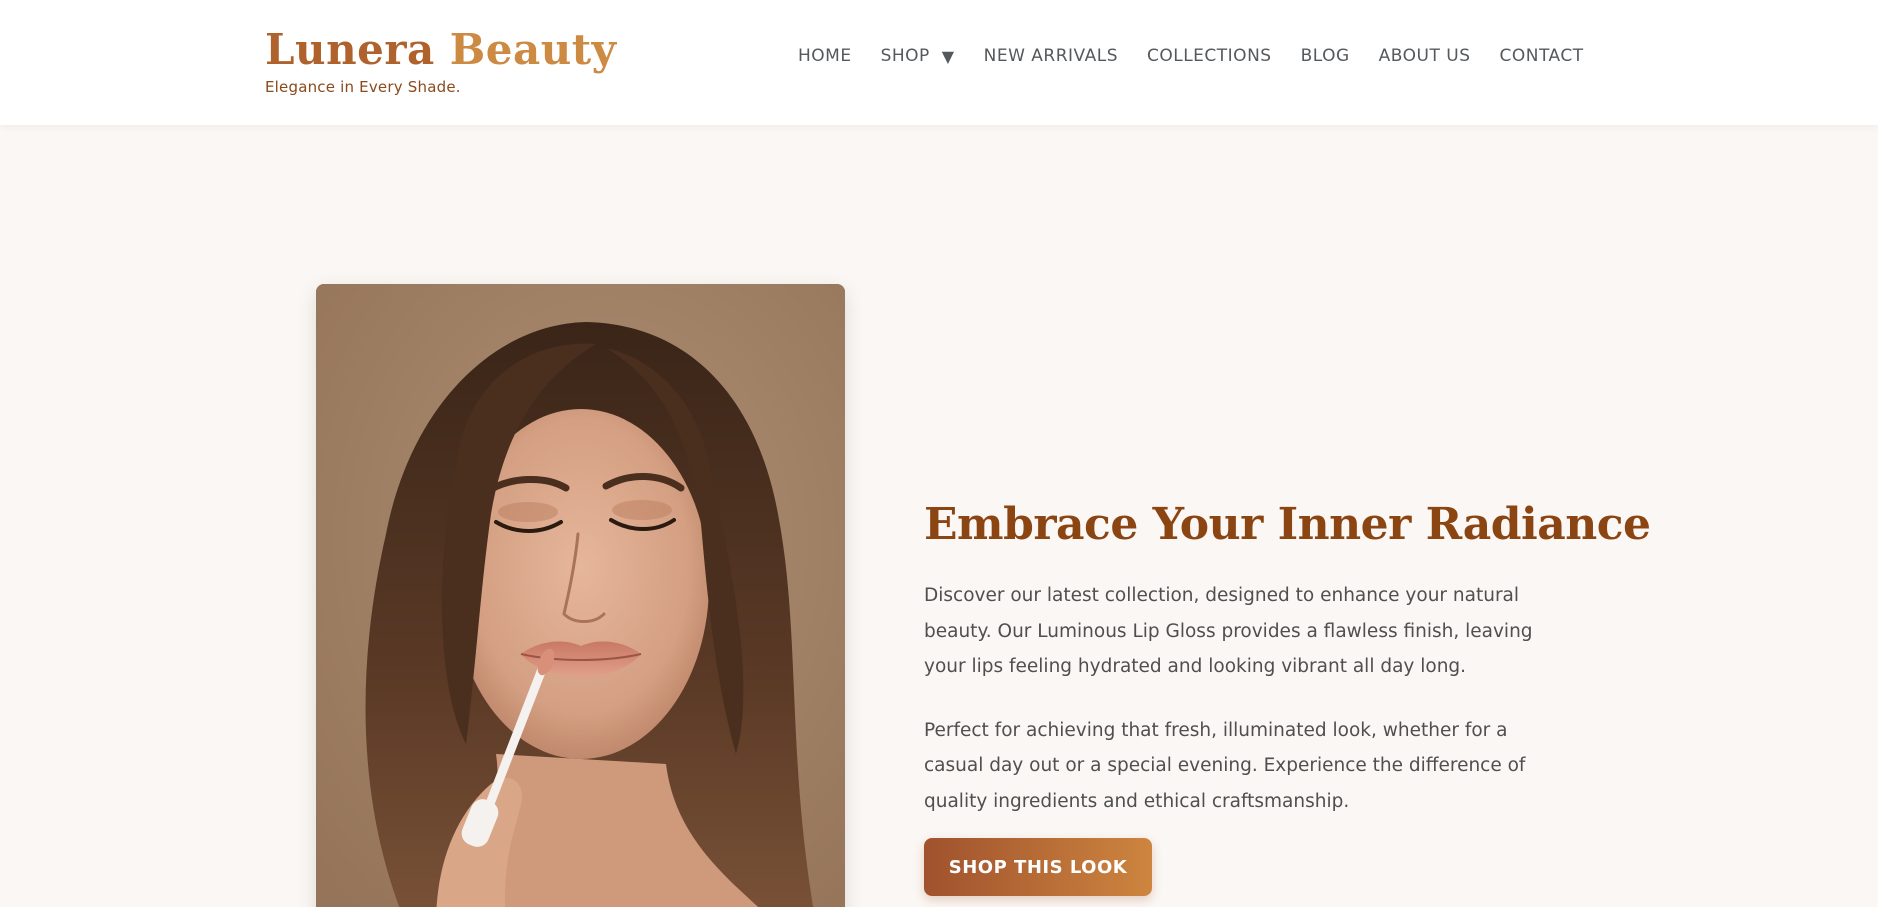 The image size is (1878, 907). I want to click on nav-label-new-arrivals: NEW ARRIVALS, so click(1050, 56).